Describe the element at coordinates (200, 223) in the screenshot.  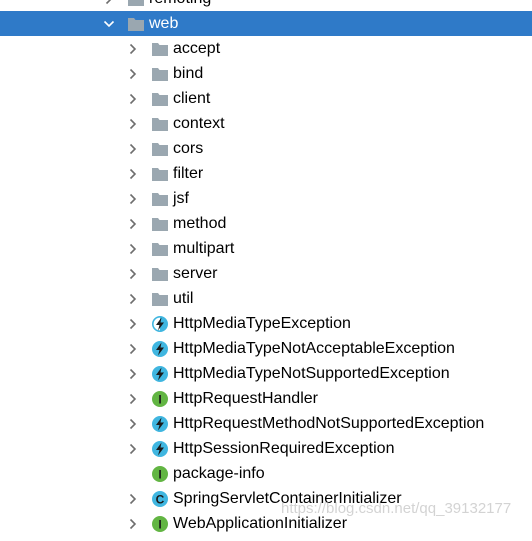
I see `tree-item-label: method` at that location.